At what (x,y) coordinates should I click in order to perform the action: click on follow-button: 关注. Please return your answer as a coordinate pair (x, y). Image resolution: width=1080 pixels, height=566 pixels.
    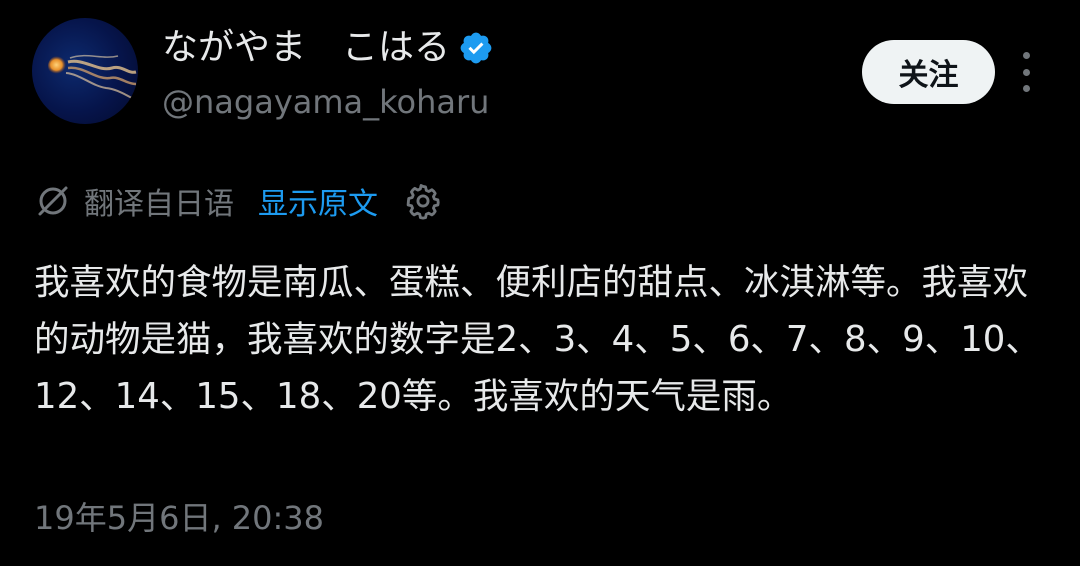
    Looking at the image, I should click on (928, 72).